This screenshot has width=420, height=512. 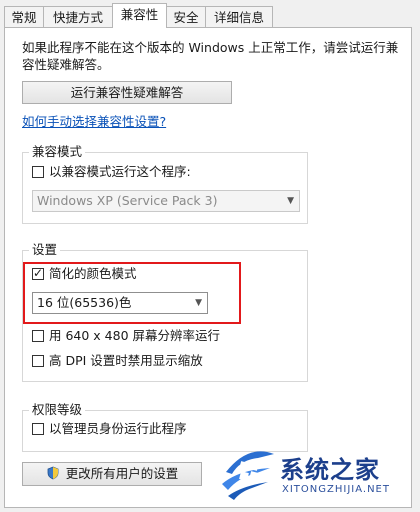 I want to click on manual-settings-link: 如何手动选择兼容性设置?, so click(x=94, y=122).